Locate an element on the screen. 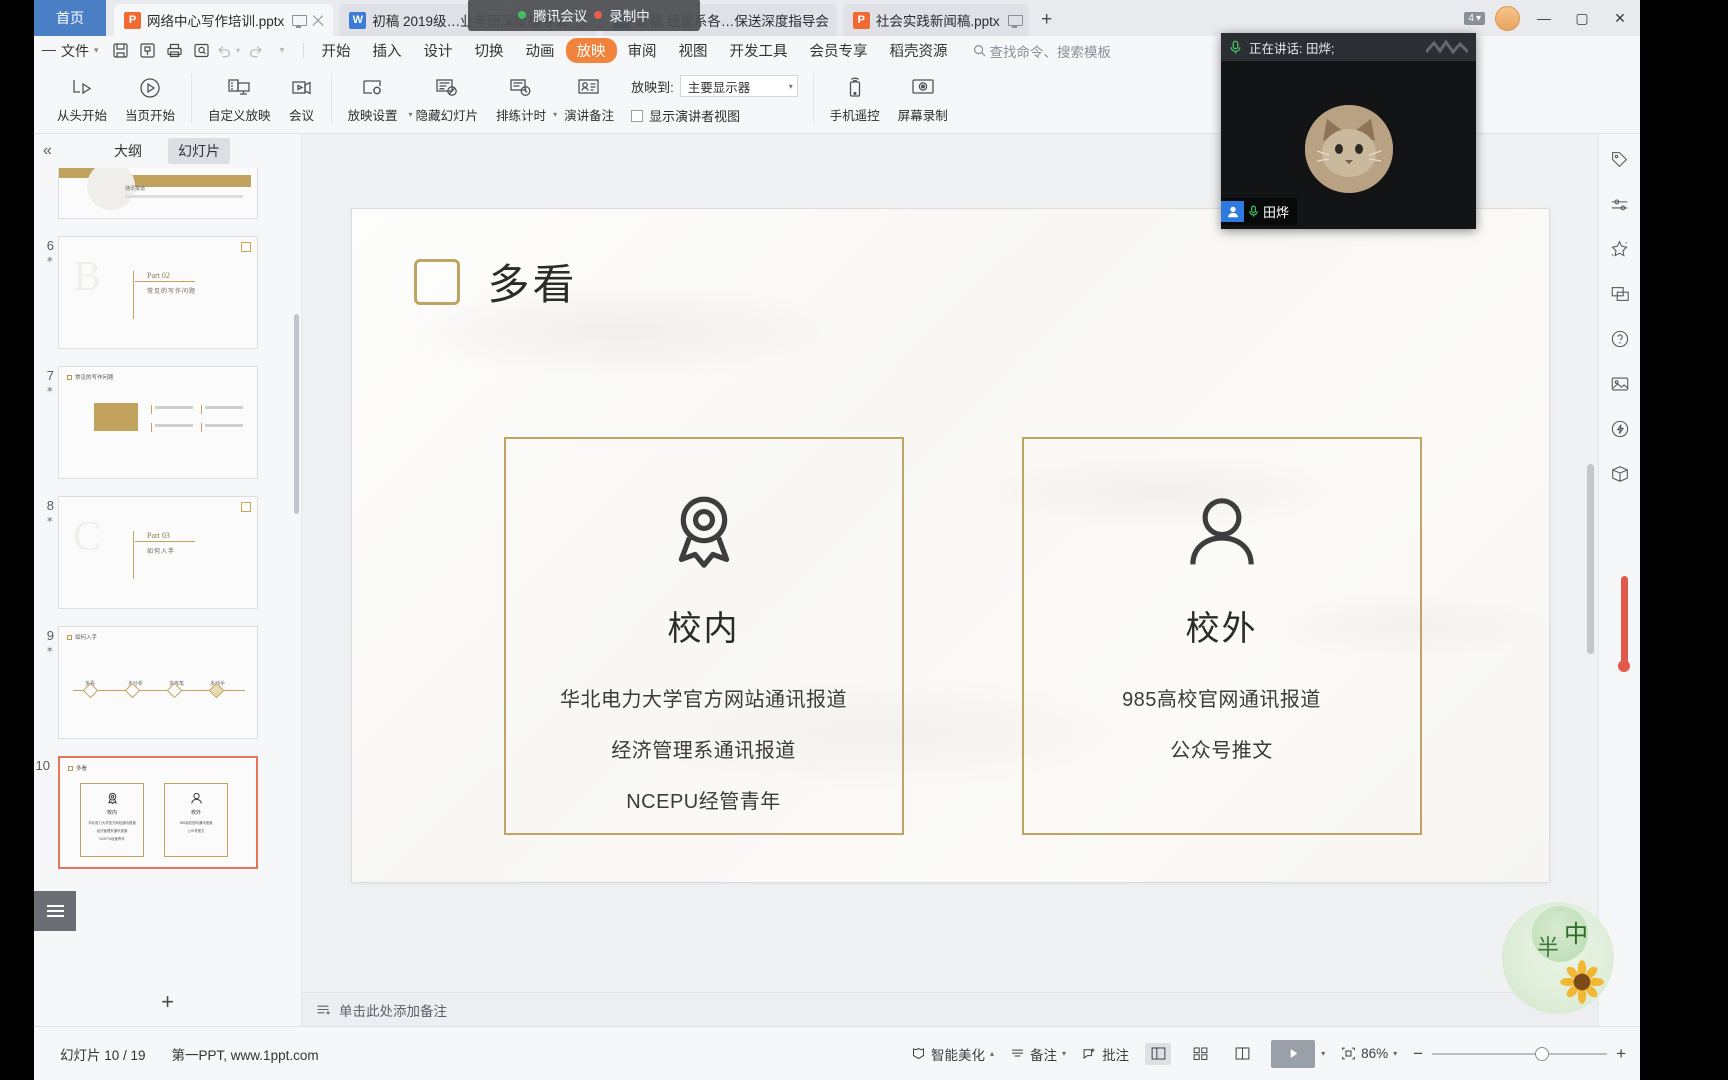  slider-settings-icon is located at coordinates (1620, 204).